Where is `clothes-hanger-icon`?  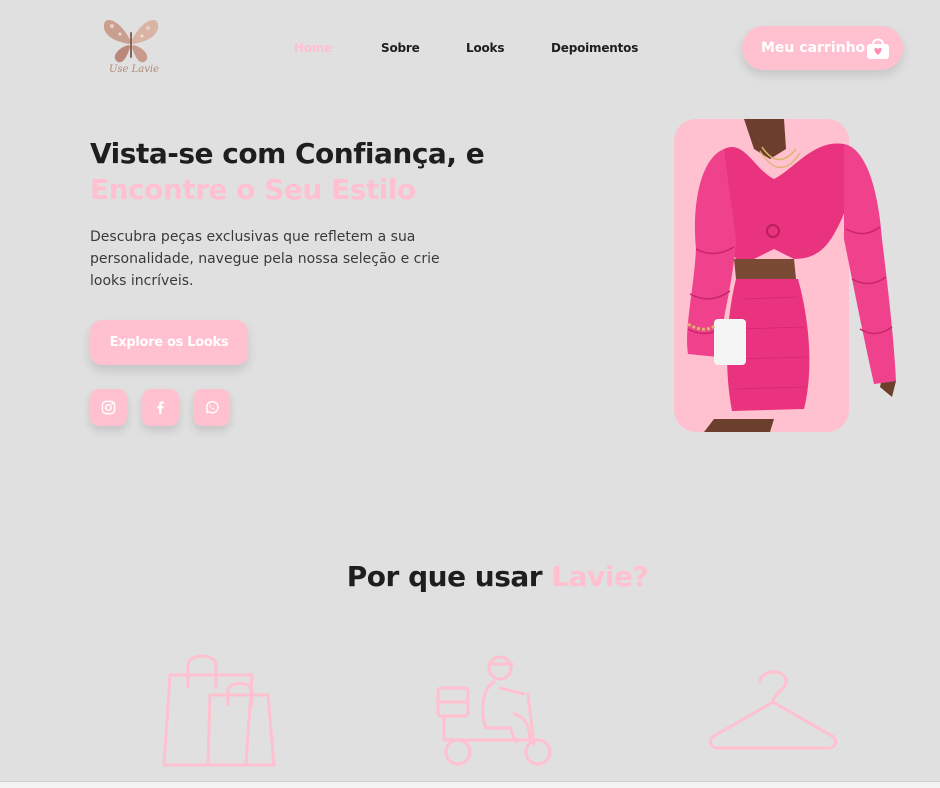 clothes-hanger-icon is located at coordinates (773, 710).